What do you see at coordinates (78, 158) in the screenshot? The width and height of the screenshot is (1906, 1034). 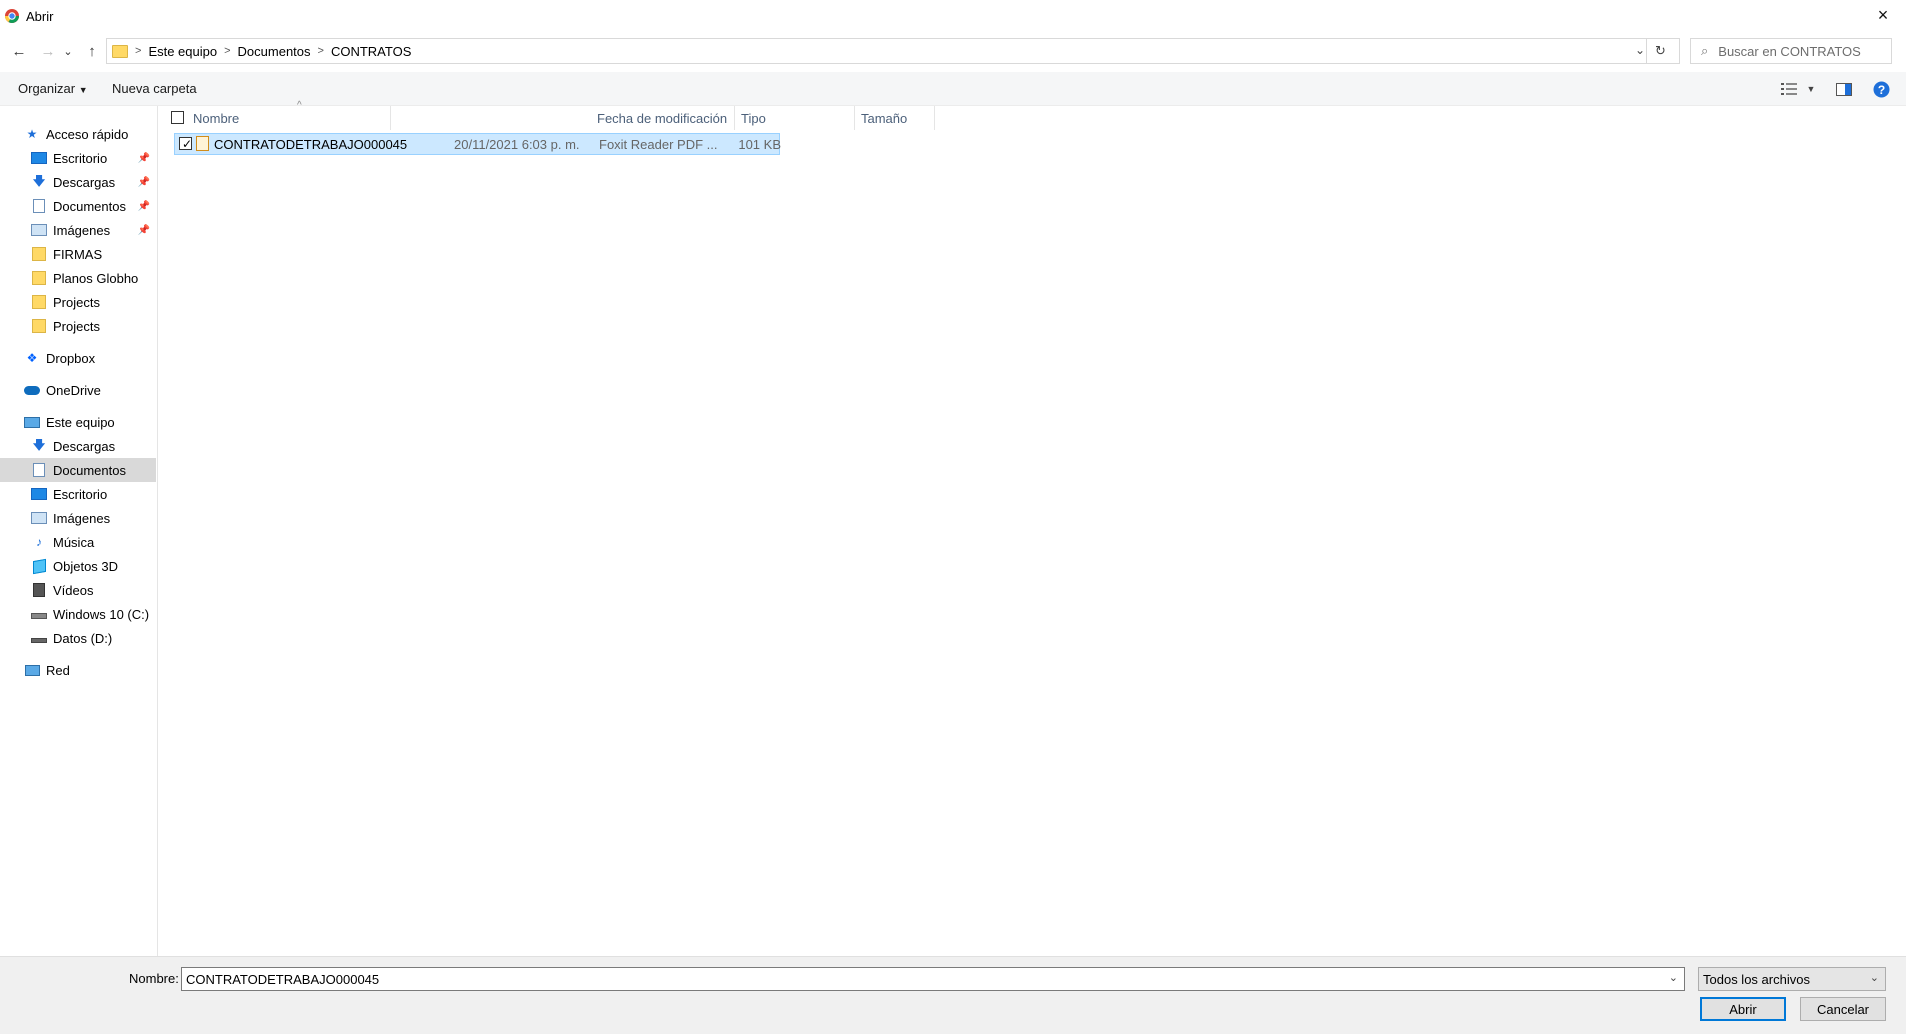 I see `sidebar-item-escritorio: Escritorio 📌` at bounding box center [78, 158].